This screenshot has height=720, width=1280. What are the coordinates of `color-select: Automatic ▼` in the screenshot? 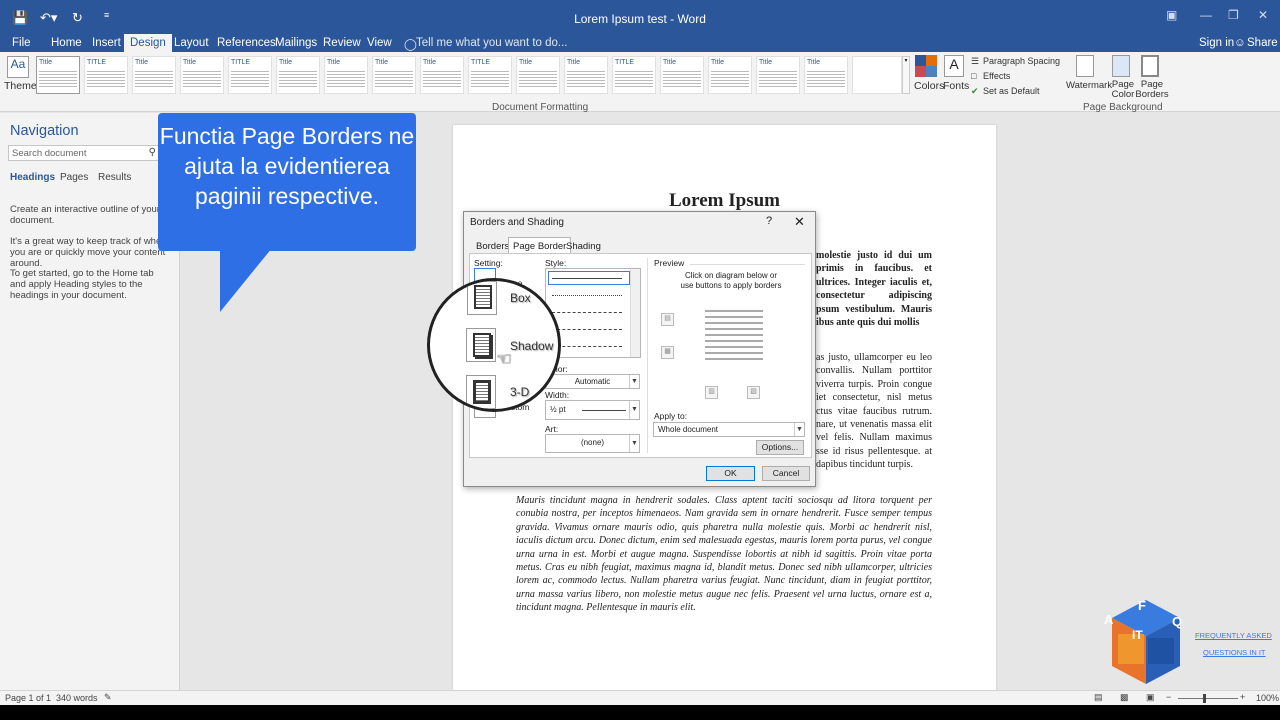 It's located at (592, 381).